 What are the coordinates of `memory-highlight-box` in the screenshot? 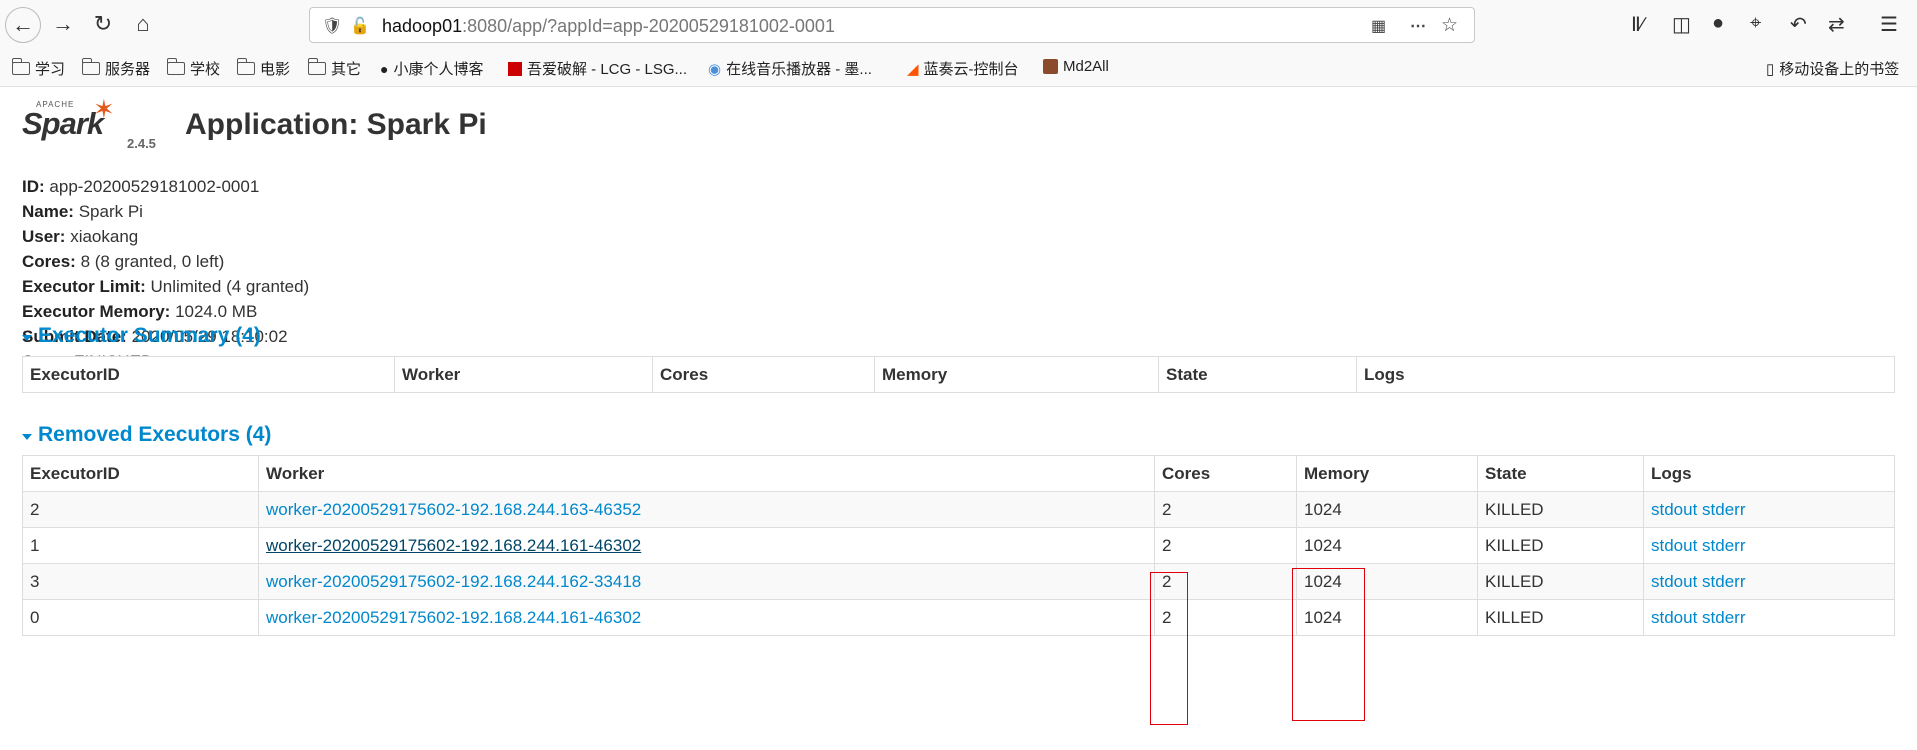 It's located at (1328, 644).